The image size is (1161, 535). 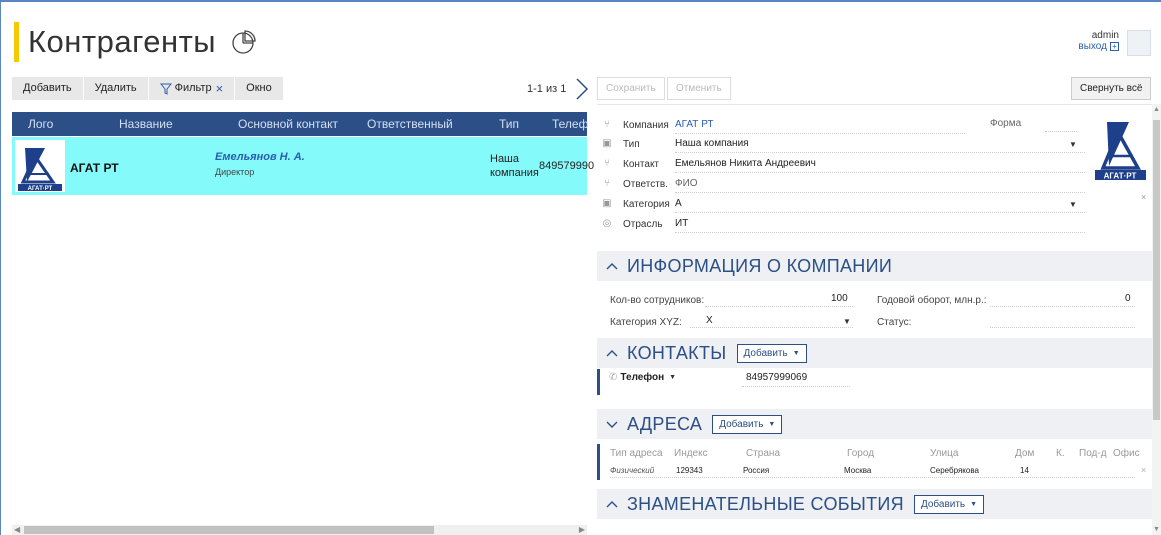 I want to click on logout-icon: +, so click(x=1114, y=46).